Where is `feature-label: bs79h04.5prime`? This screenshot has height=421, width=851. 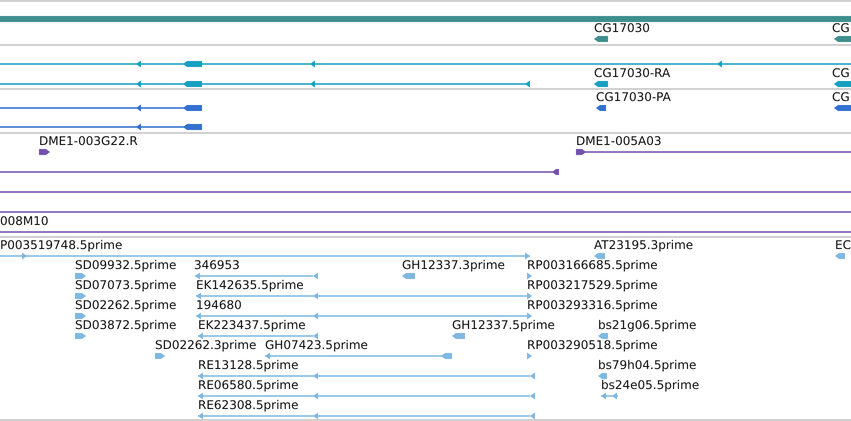 feature-label: bs79h04.5prime is located at coordinates (647, 365).